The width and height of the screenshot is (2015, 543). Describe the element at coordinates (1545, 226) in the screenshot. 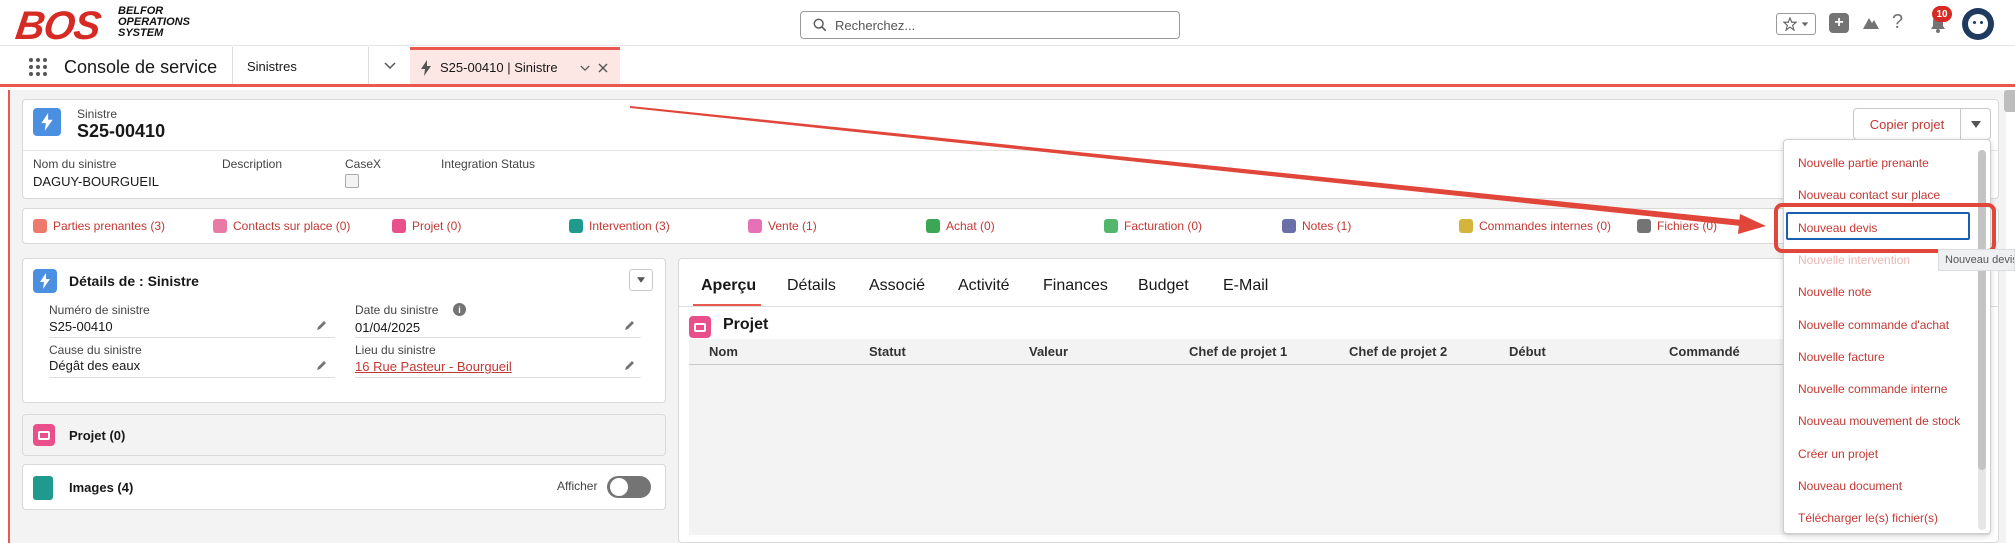

I see `link-label: Commandes internes (0)` at that location.